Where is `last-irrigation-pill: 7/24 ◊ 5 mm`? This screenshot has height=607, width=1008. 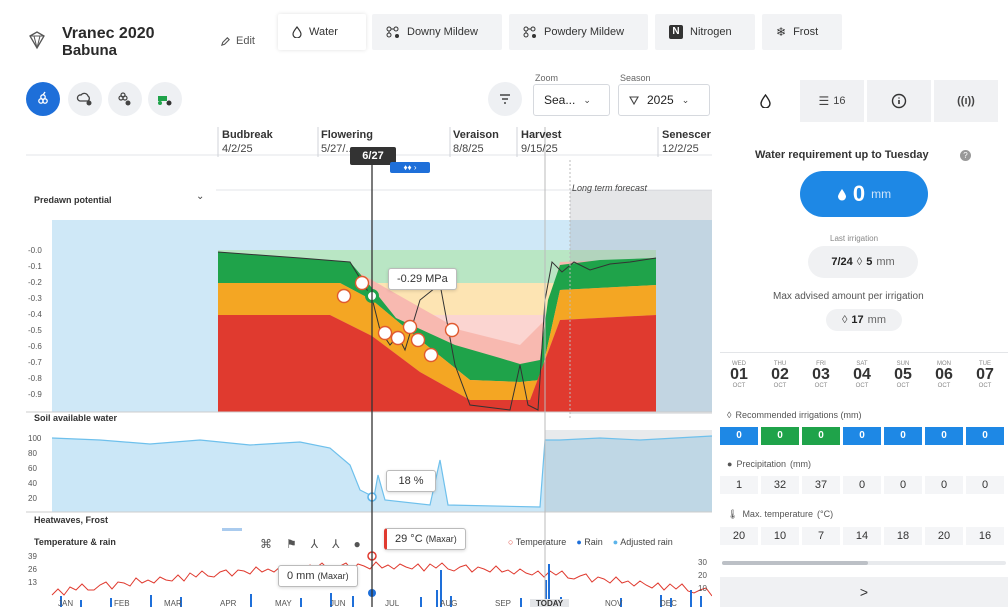 last-irrigation-pill: 7/24 ◊ 5 mm is located at coordinates (863, 262).